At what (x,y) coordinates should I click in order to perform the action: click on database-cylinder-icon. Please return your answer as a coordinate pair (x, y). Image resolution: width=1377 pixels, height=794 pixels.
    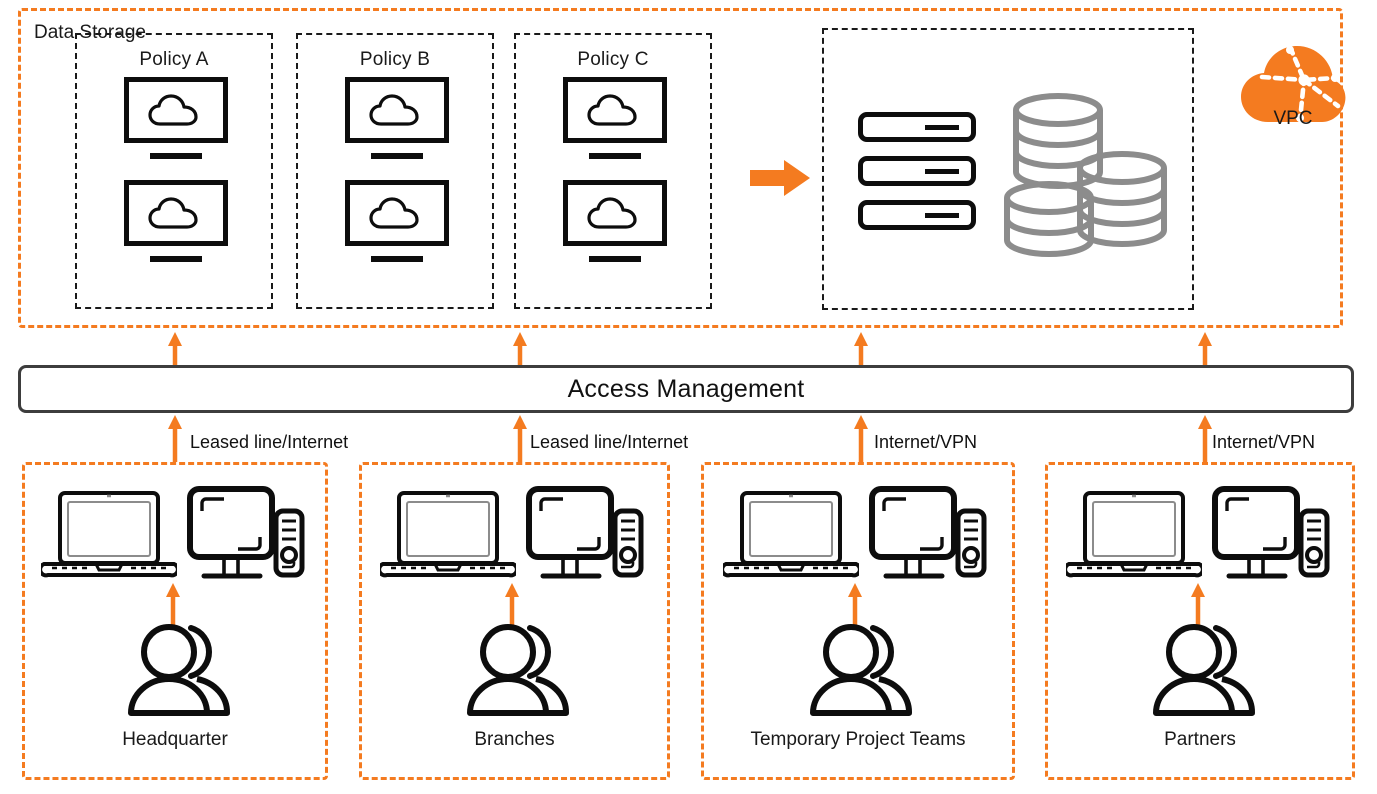
    Looking at the image, I should click on (1087, 178).